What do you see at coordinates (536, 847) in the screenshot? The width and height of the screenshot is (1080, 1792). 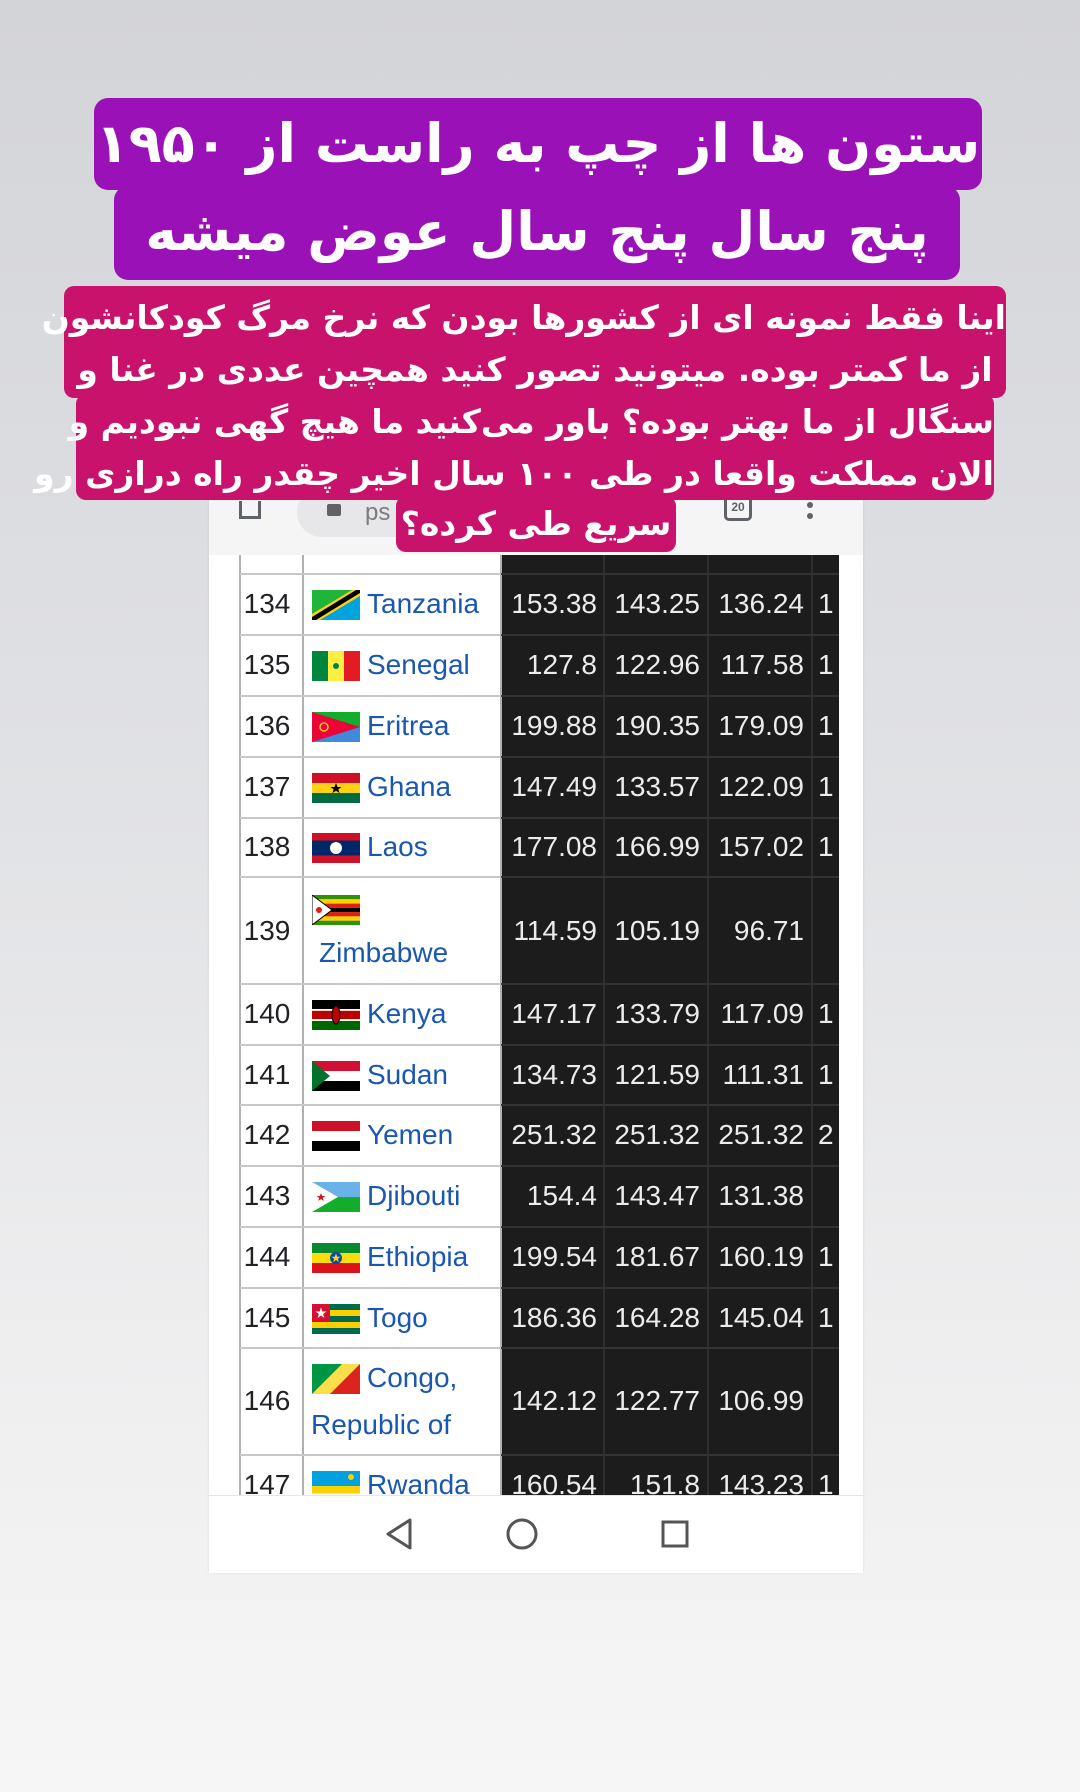 I see `table-row: 138 Laos 177.08 166.99 157.02 1` at bounding box center [536, 847].